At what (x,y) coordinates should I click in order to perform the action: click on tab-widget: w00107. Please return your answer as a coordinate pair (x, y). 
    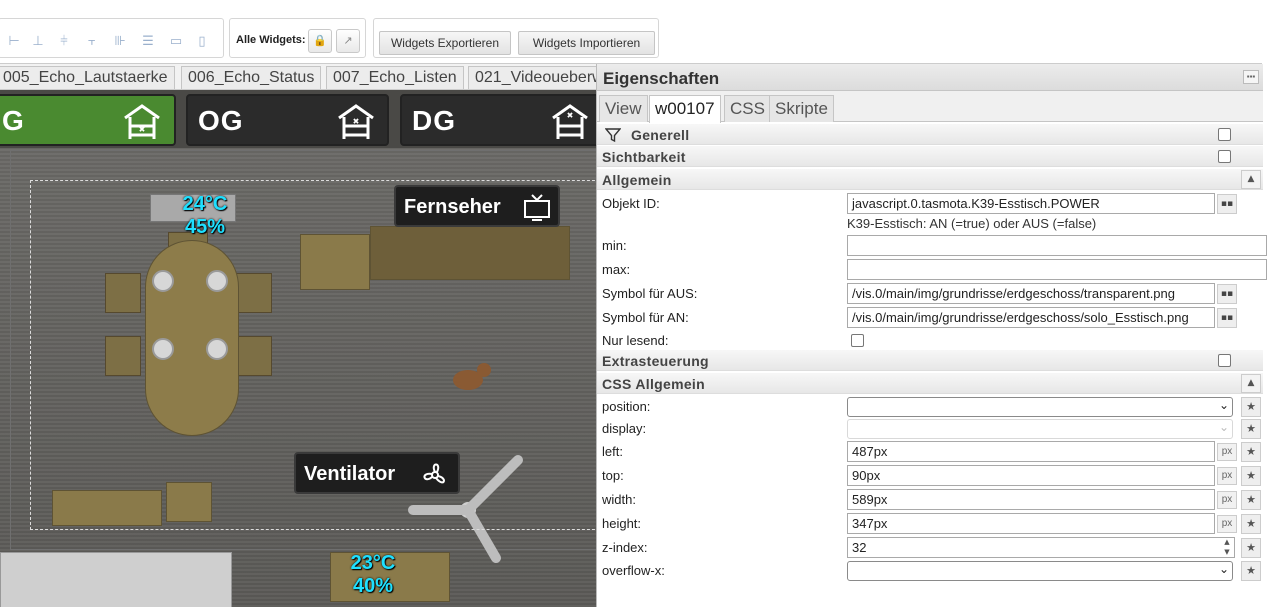
    Looking at the image, I should click on (685, 109).